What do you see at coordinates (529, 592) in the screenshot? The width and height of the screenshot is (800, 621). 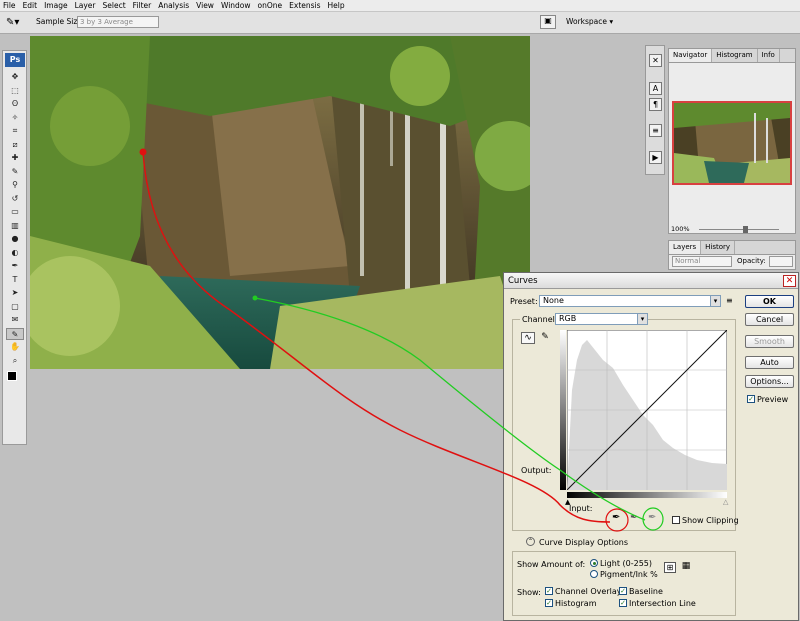 I see `show-label: Show:` at bounding box center [529, 592].